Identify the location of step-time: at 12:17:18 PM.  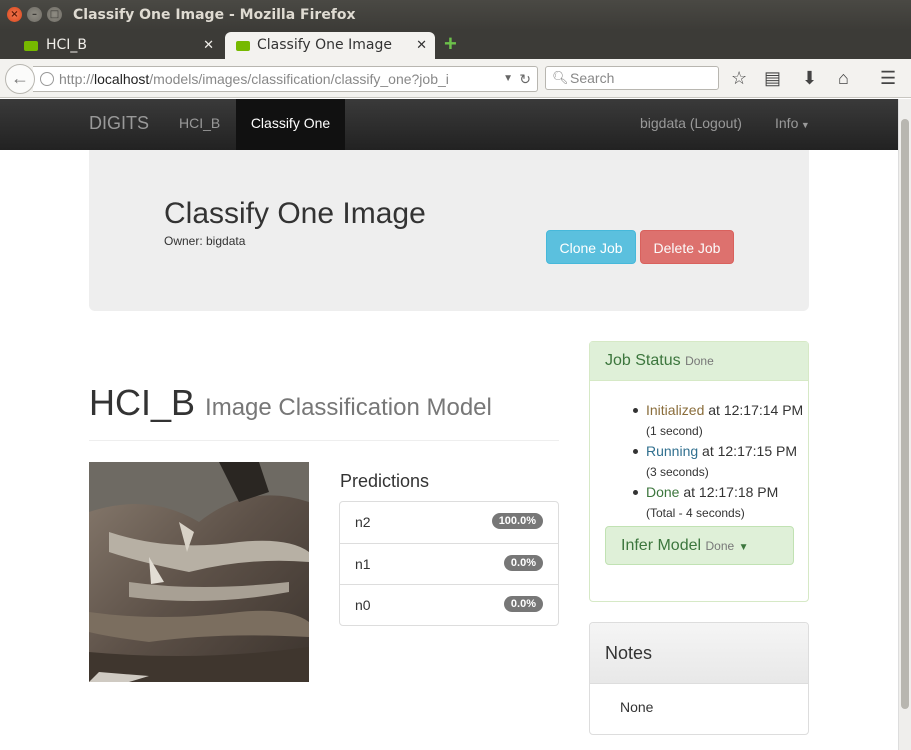
(731, 492).